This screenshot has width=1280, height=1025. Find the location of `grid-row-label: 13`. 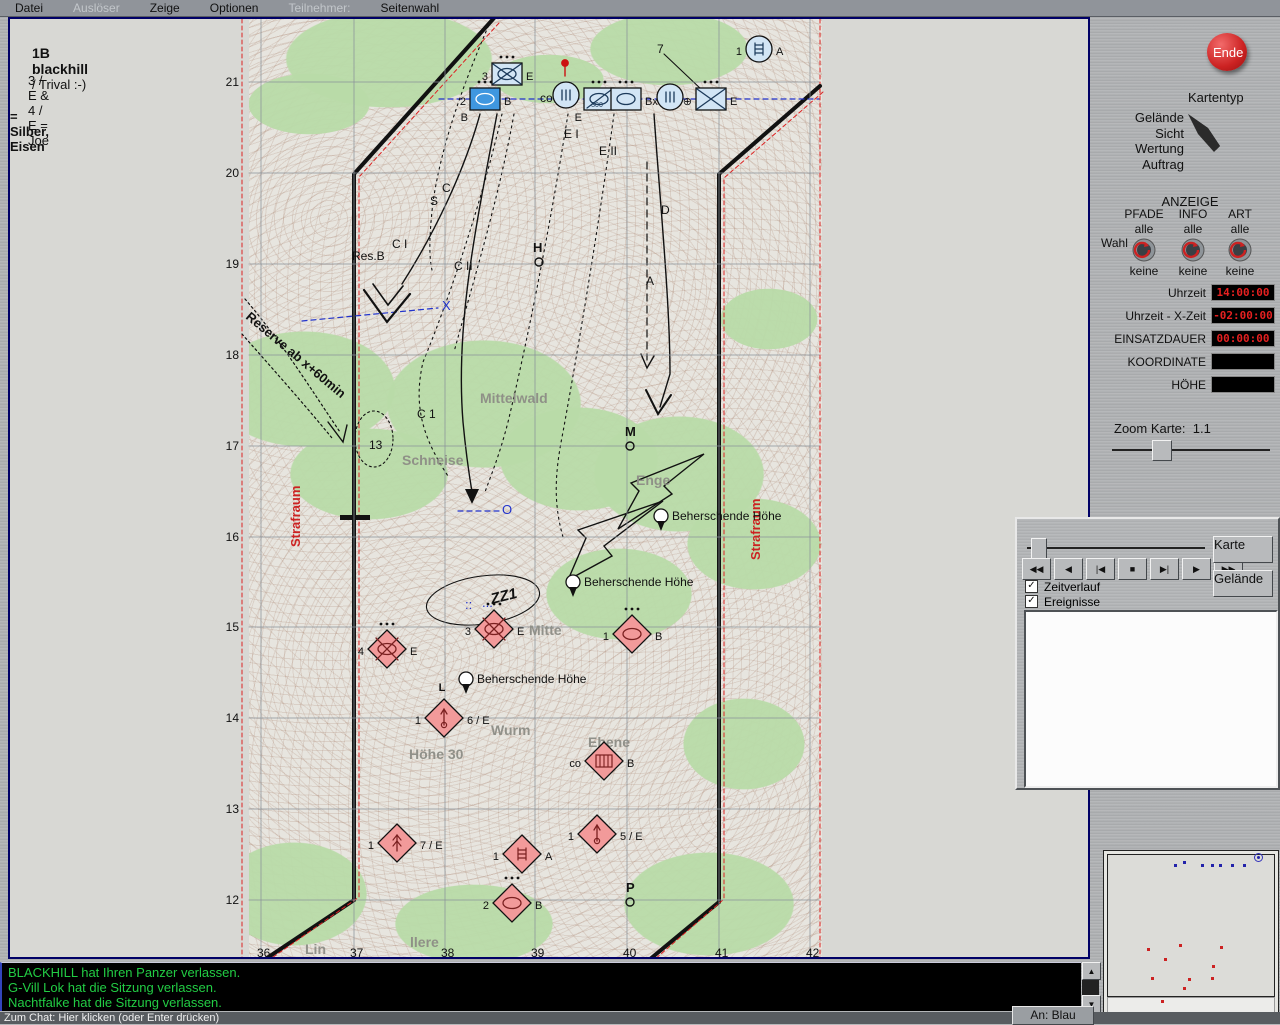

grid-row-label: 13 is located at coordinates (233, 809).